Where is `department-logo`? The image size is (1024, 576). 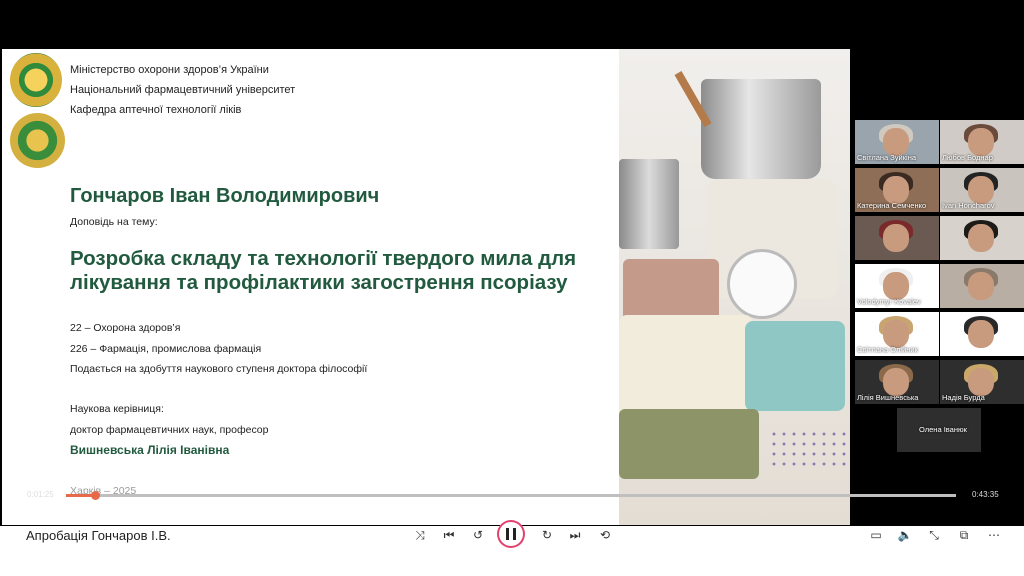 department-logo is located at coordinates (37, 140).